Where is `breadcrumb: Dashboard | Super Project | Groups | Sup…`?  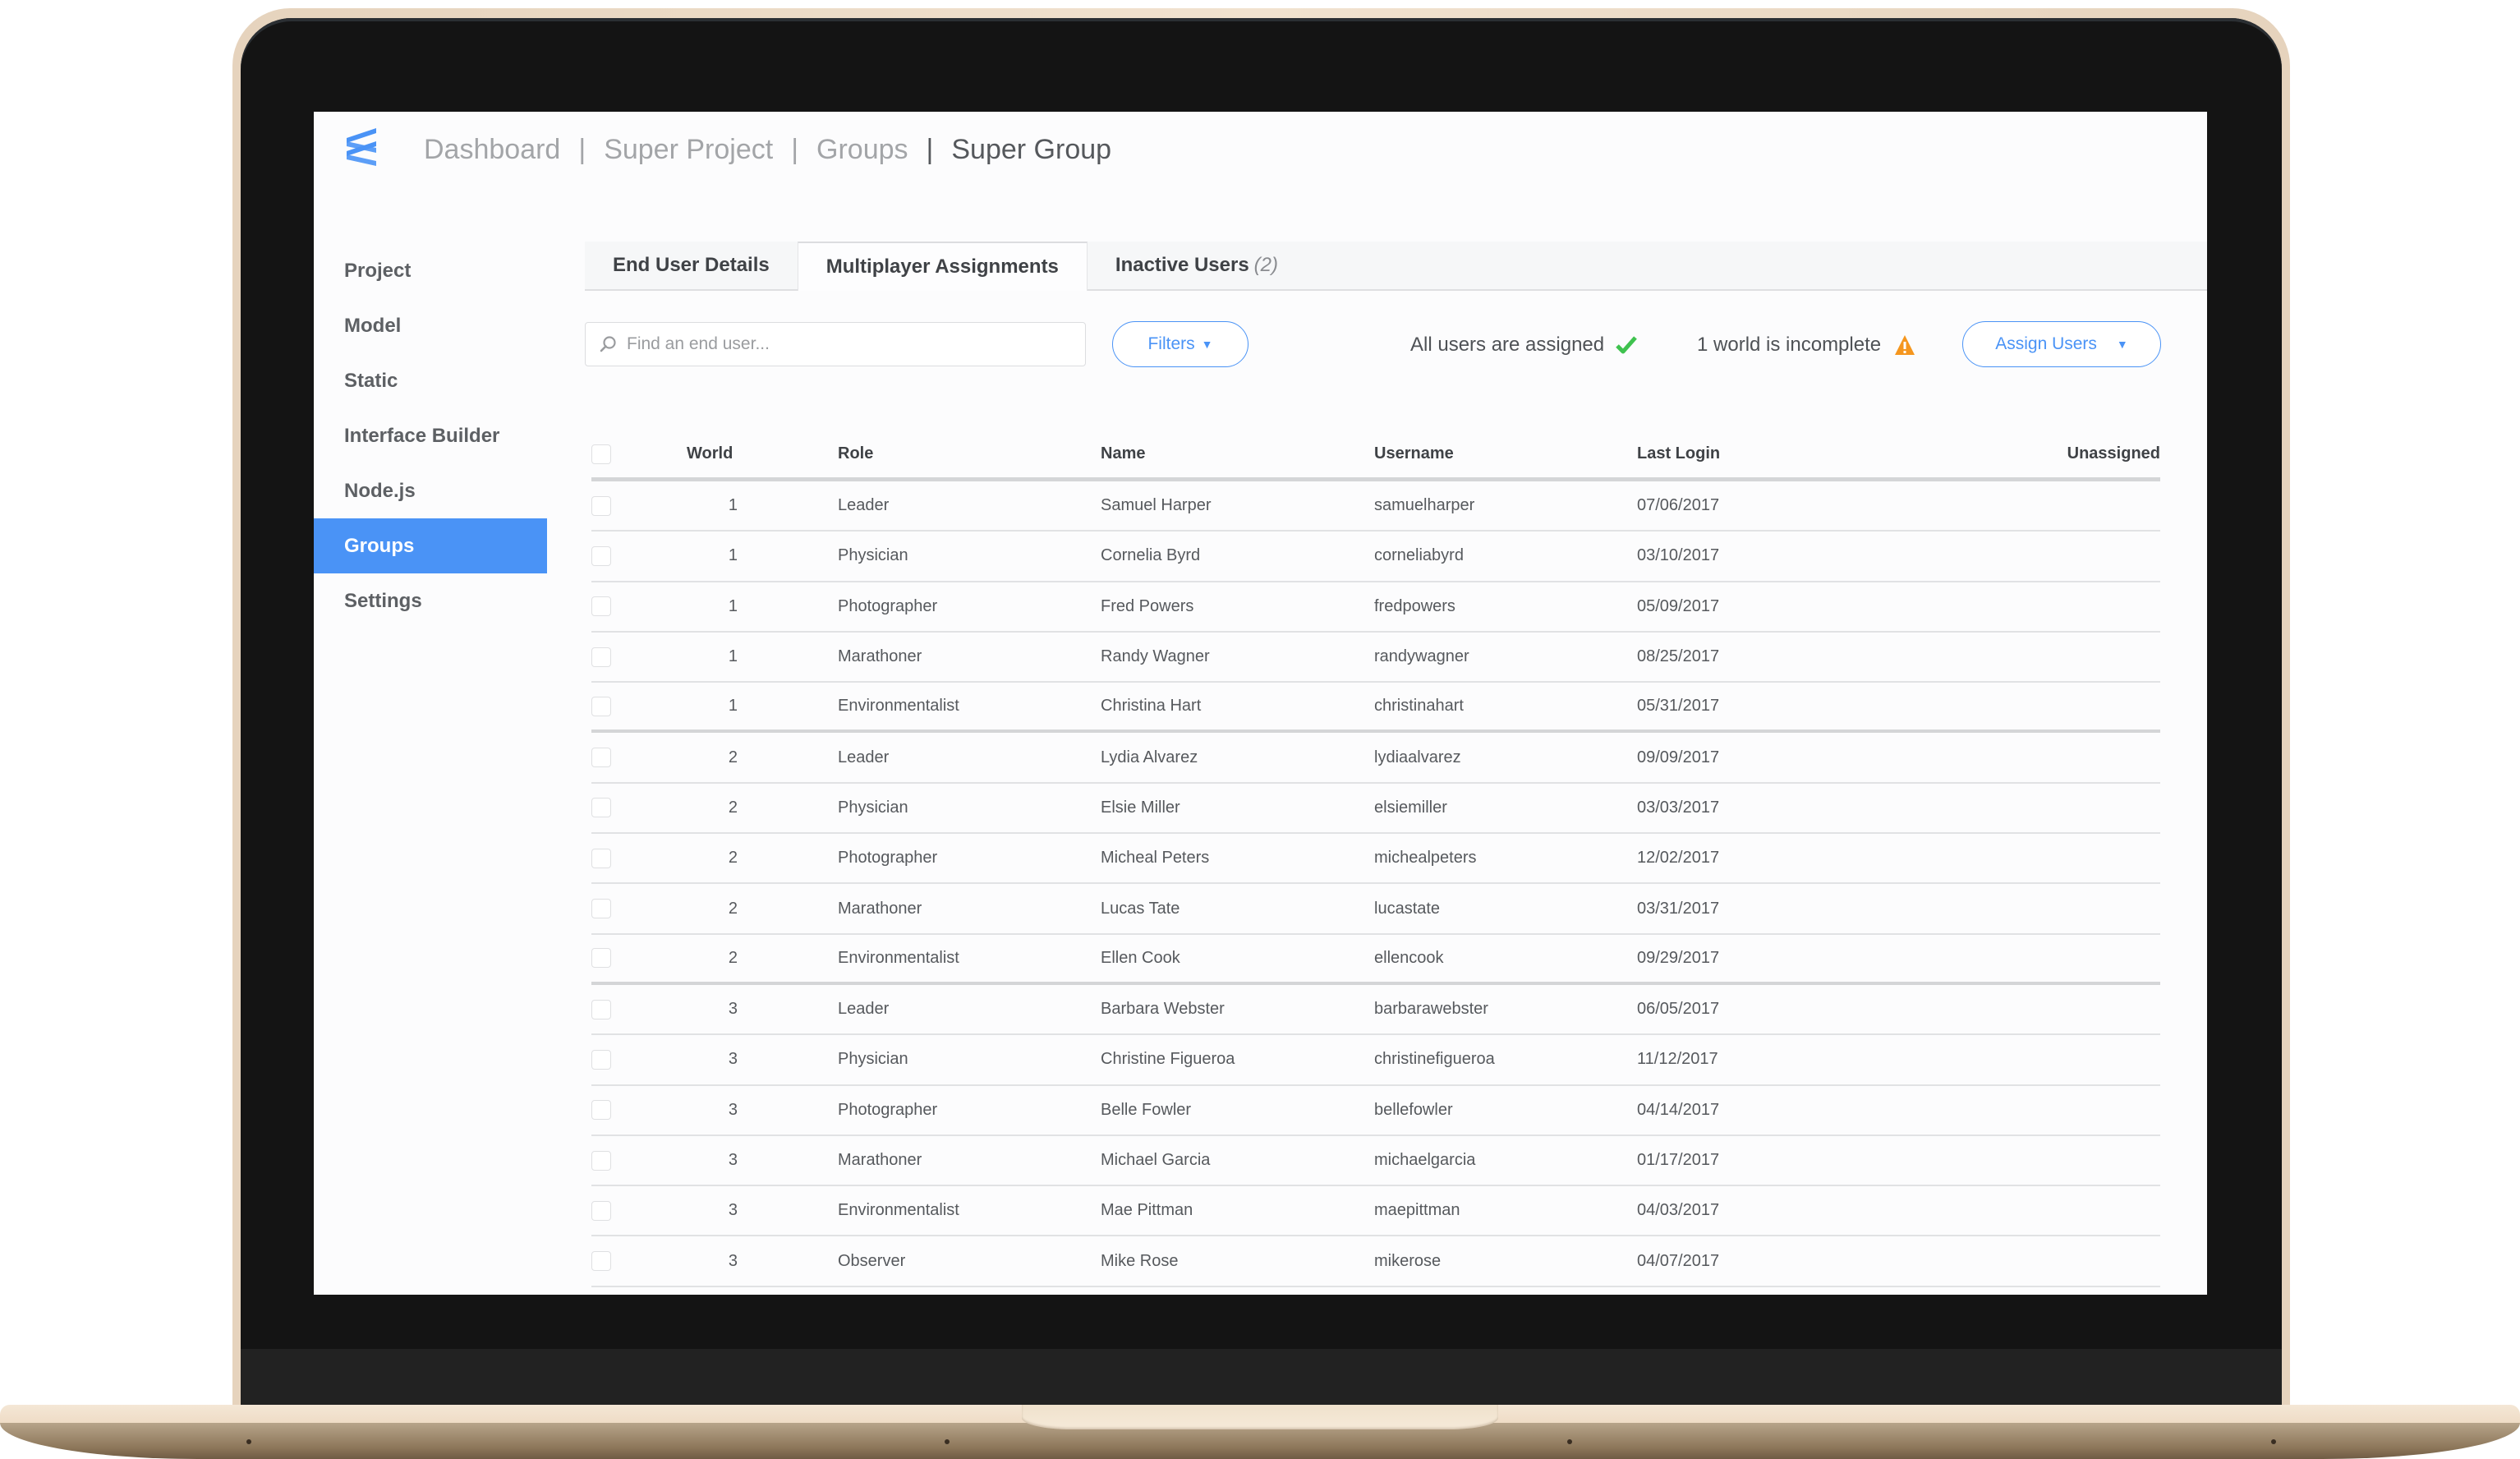 breadcrumb: Dashboard | Super Project | Groups | Sup… is located at coordinates (767, 149).